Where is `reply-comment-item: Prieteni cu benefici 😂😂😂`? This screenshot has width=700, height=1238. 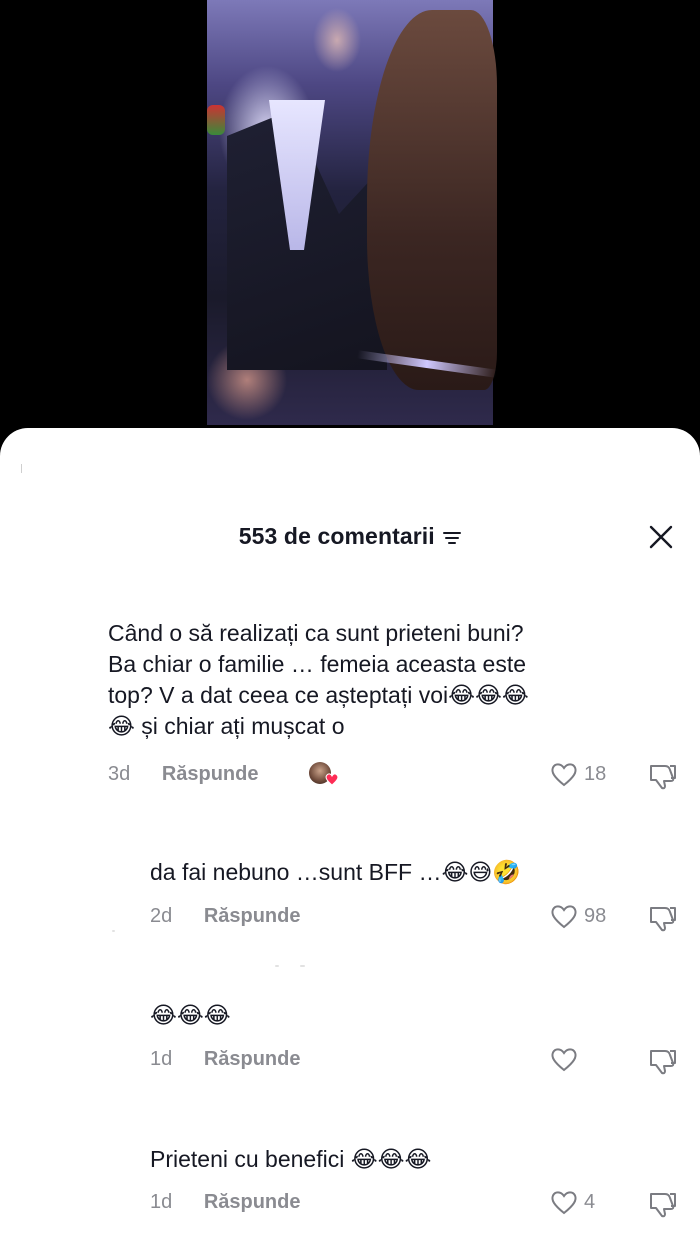
reply-comment-item: Prieteni cu benefici 😂😂😂 is located at coordinates (290, 1159).